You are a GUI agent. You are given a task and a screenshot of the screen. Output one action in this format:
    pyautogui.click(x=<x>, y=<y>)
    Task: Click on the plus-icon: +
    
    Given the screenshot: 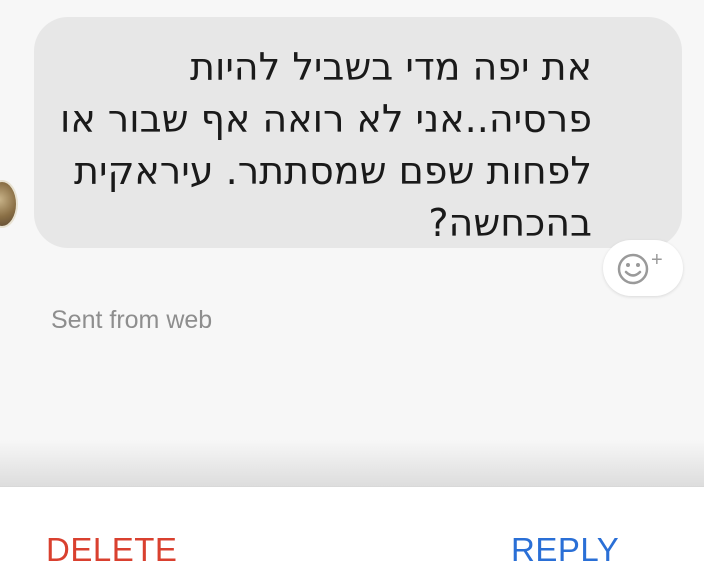 What is the action you would take?
    pyautogui.click(x=657, y=260)
    